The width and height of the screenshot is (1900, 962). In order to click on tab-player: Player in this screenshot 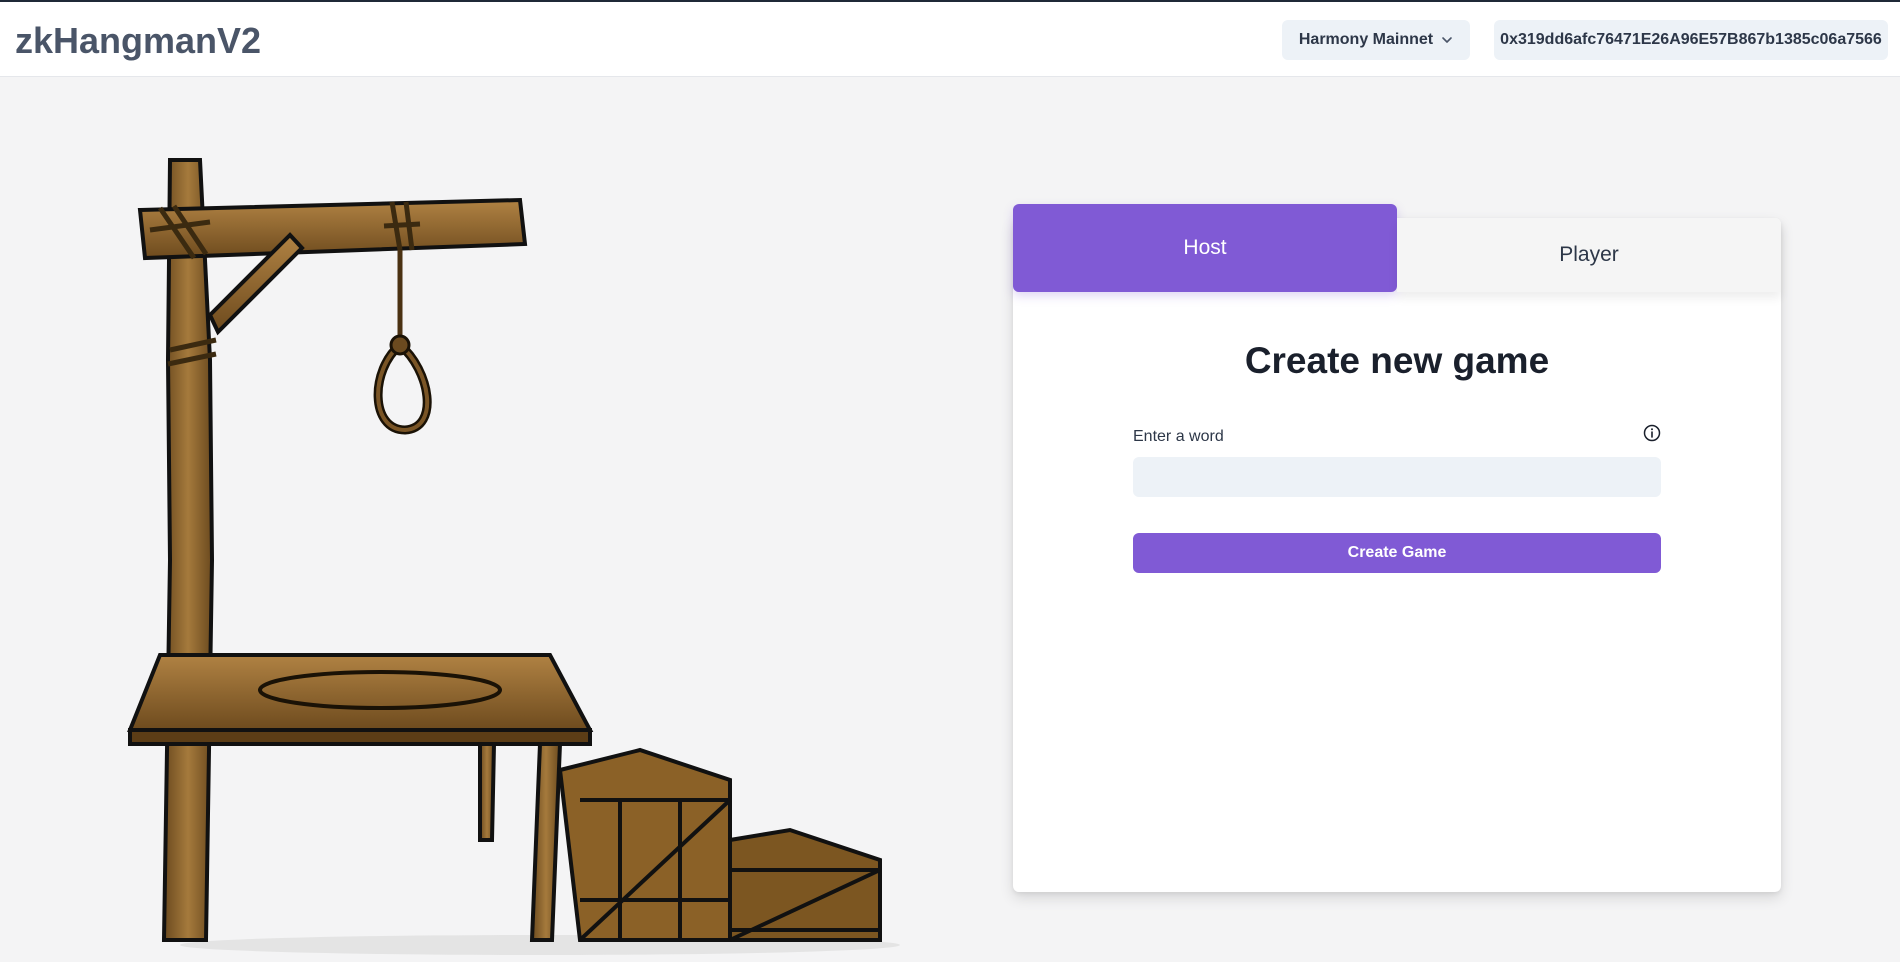, I will do `click(1589, 255)`.